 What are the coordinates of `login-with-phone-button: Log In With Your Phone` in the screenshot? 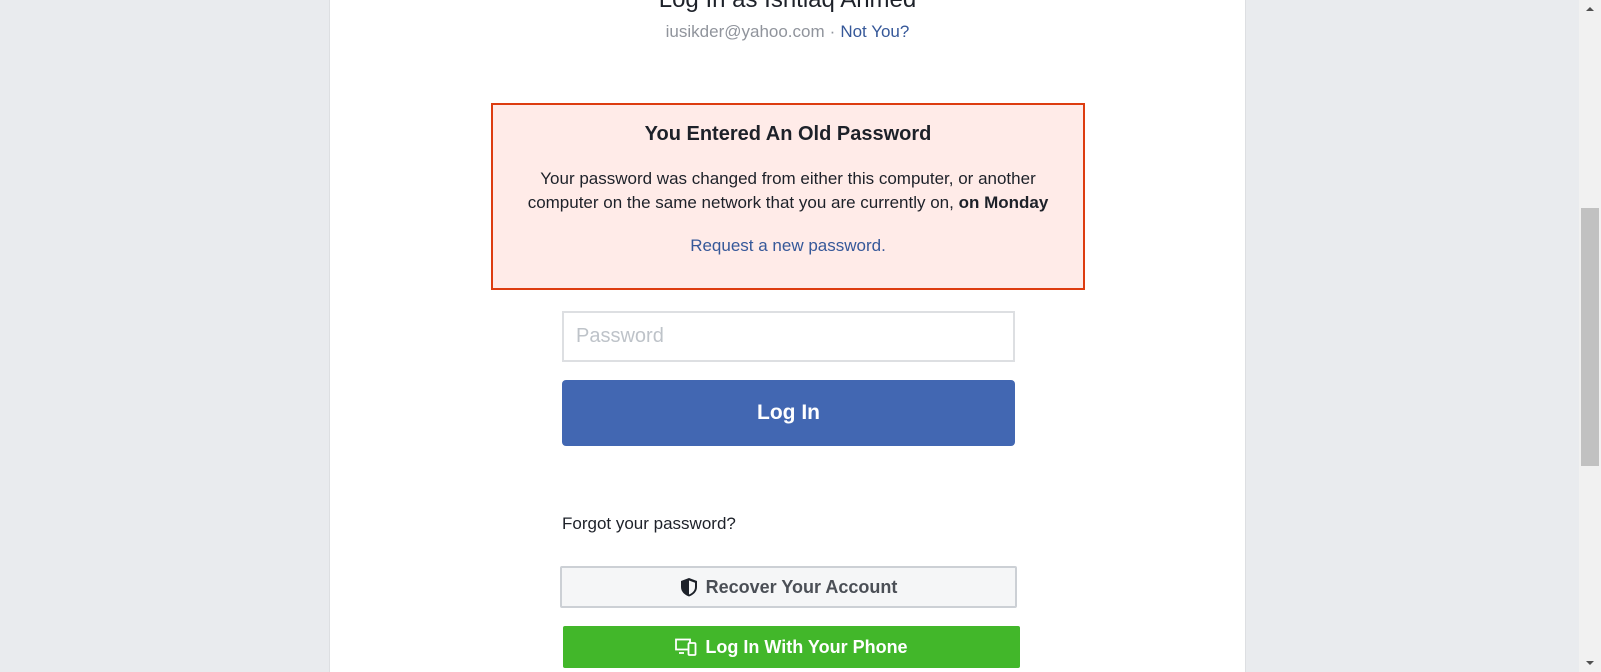 It's located at (791, 647).